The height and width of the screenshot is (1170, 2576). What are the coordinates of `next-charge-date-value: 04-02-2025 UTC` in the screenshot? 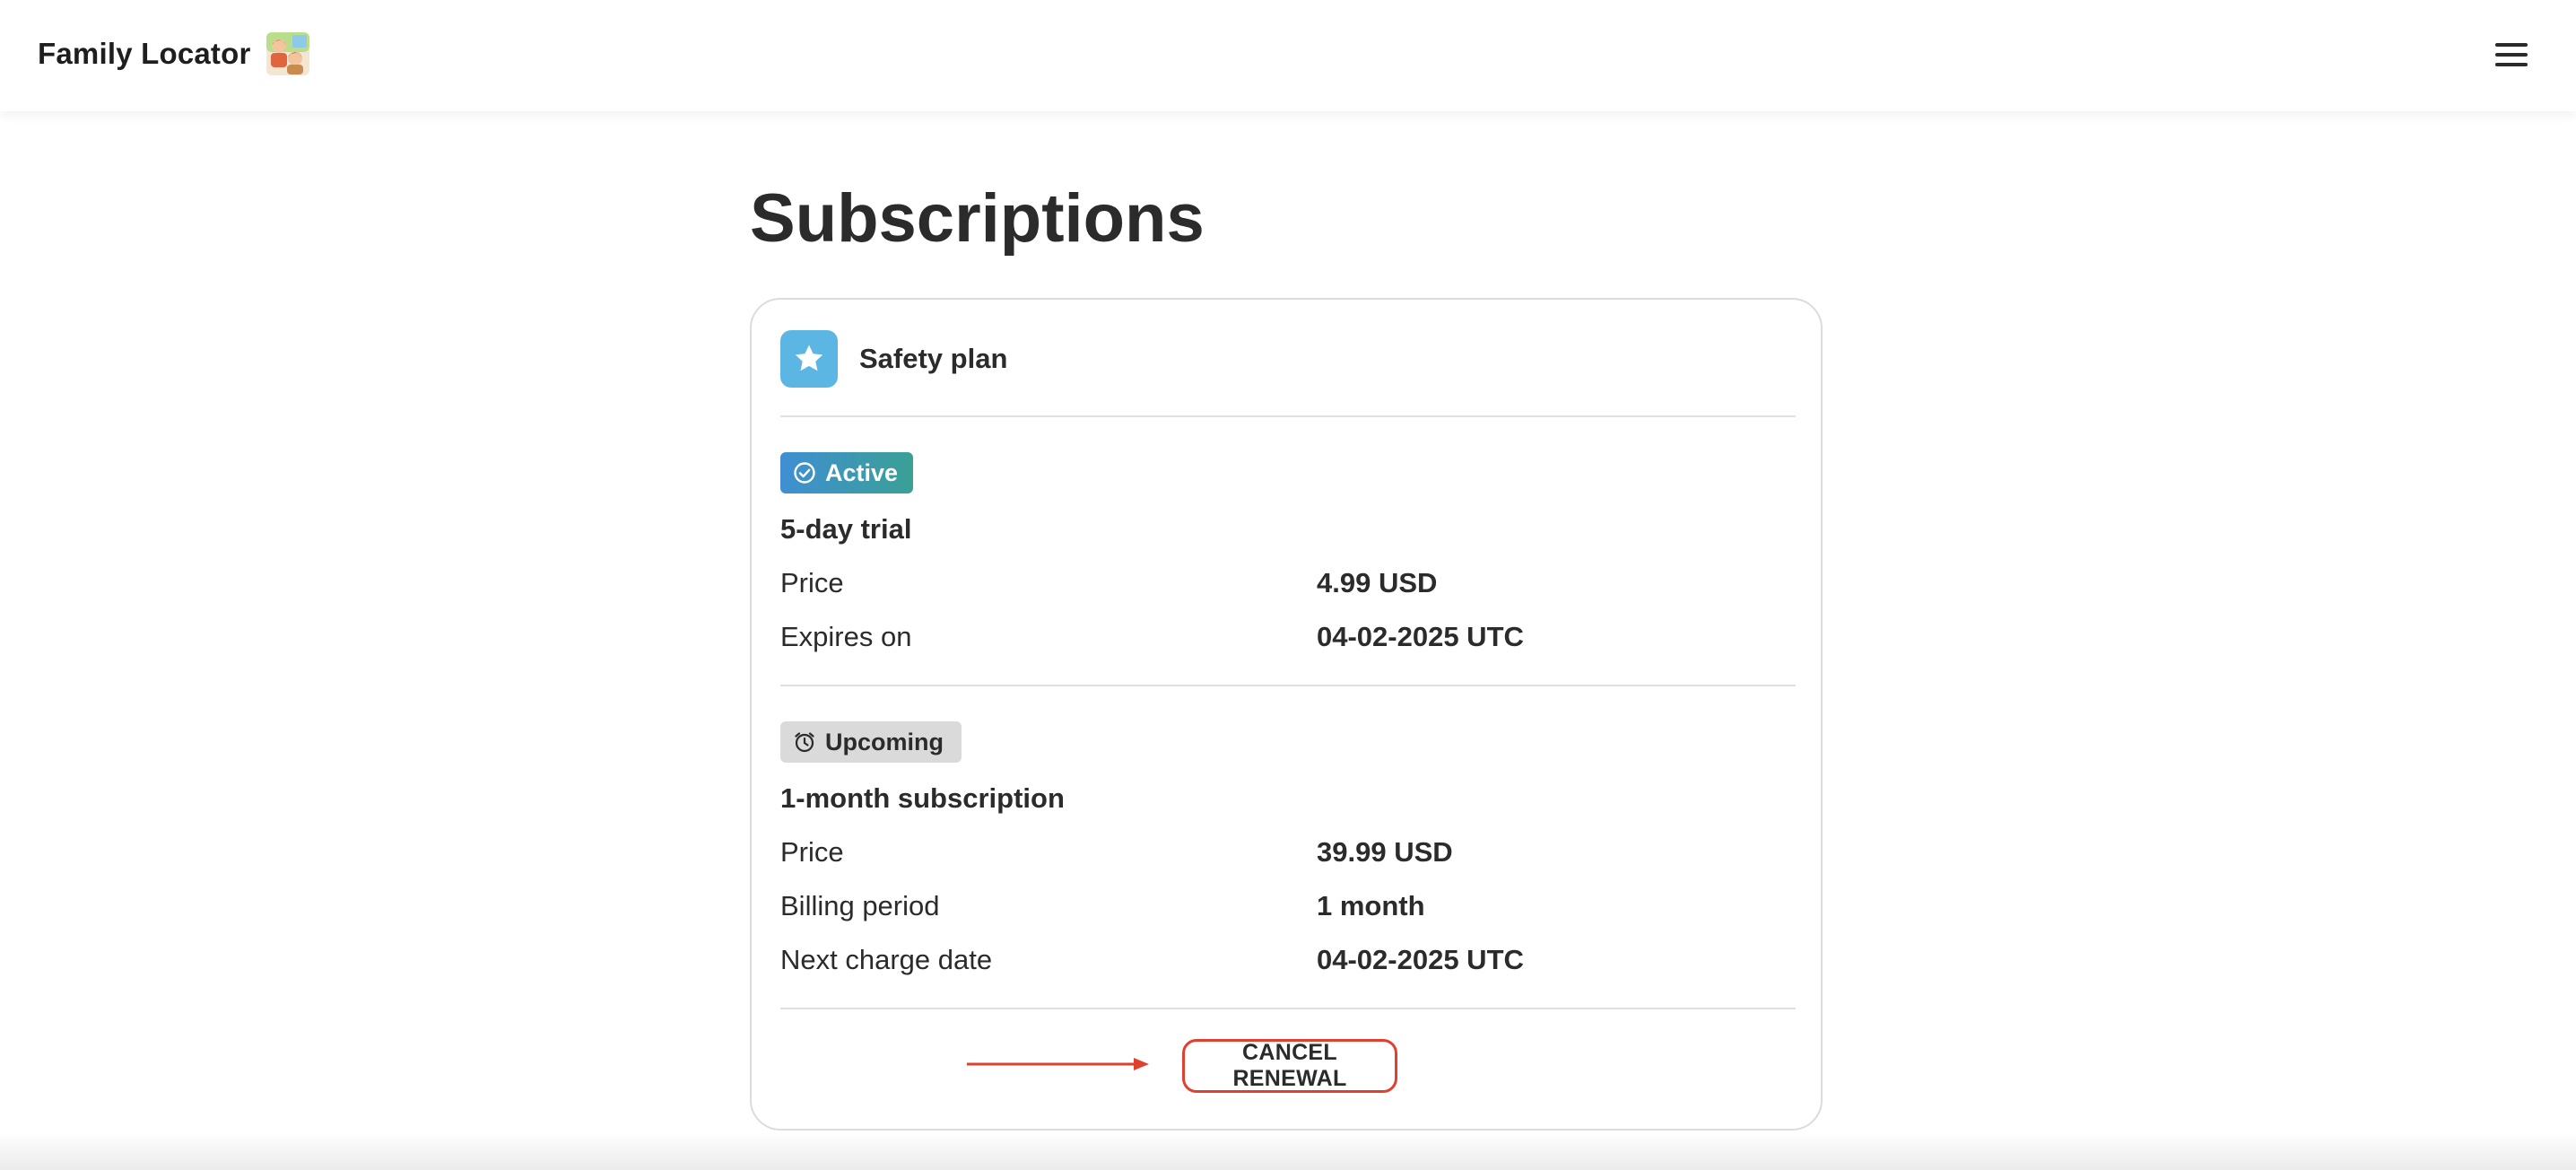 It's located at (1420, 959).